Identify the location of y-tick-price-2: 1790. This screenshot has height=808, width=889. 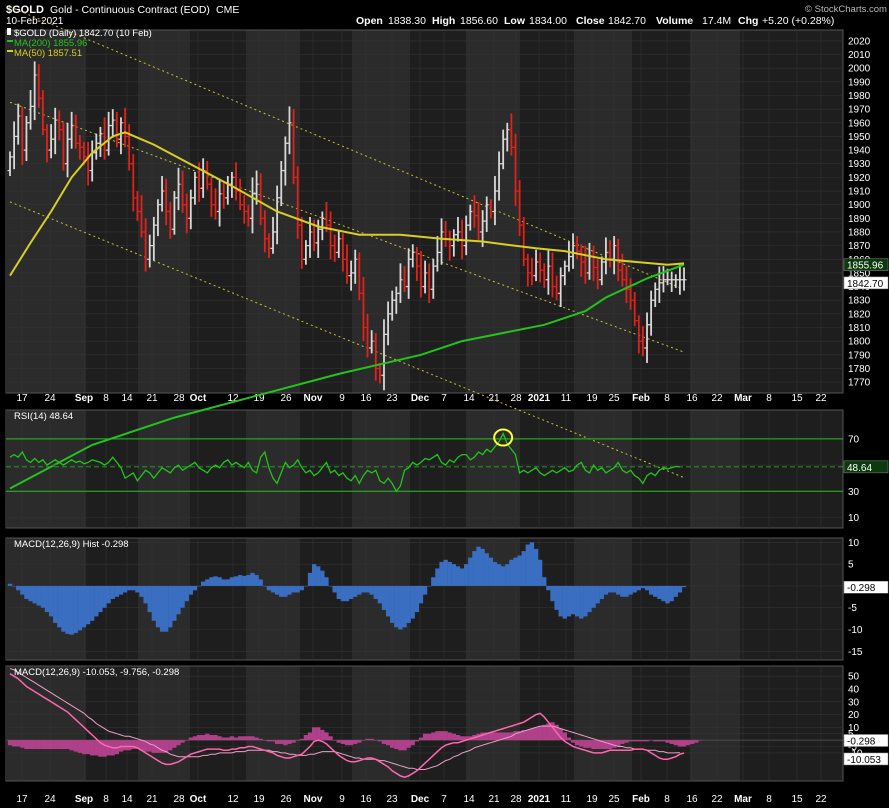
(859, 355).